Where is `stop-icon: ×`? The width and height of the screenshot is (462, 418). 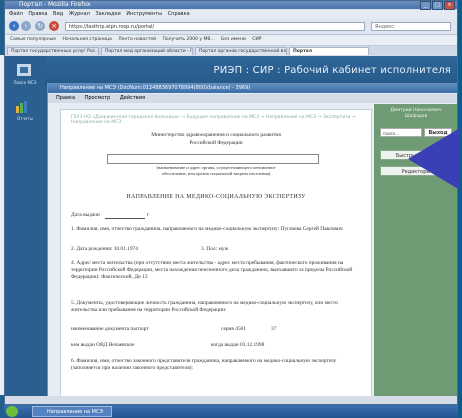 stop-icon: × is located at coordinates (54, 26).